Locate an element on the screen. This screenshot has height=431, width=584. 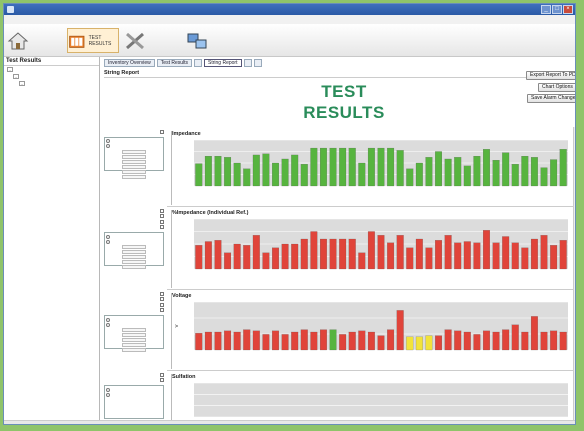
vertical-scrollbar is located at coordinates (574, 274).